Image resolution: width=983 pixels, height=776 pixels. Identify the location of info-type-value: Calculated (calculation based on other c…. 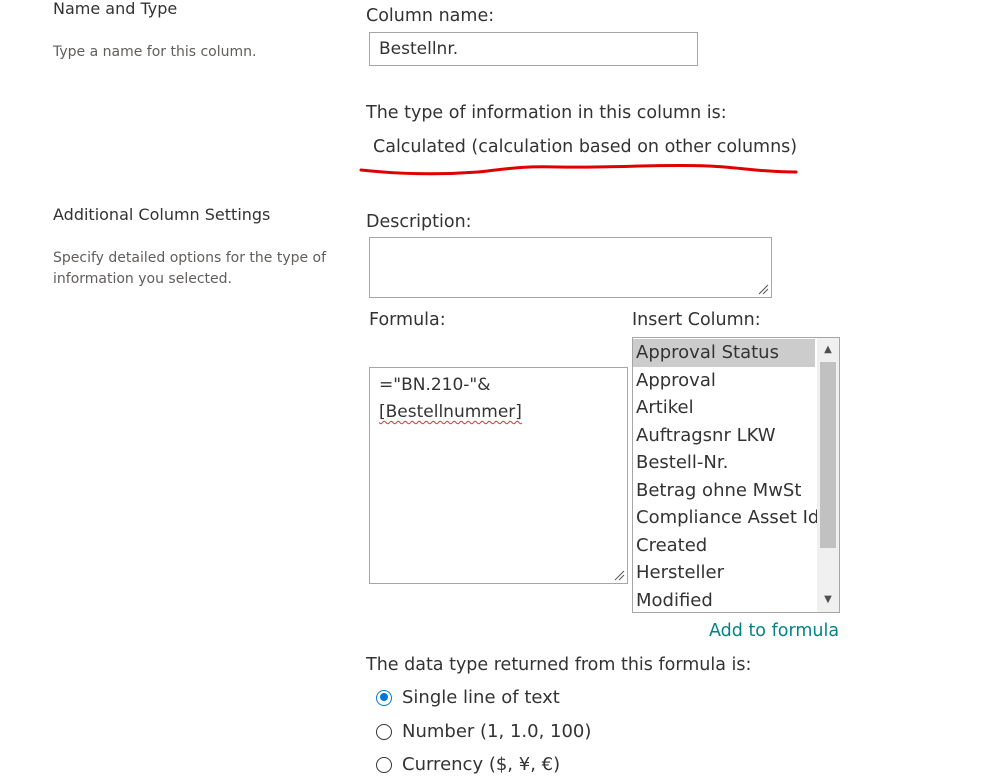
(585, 147).